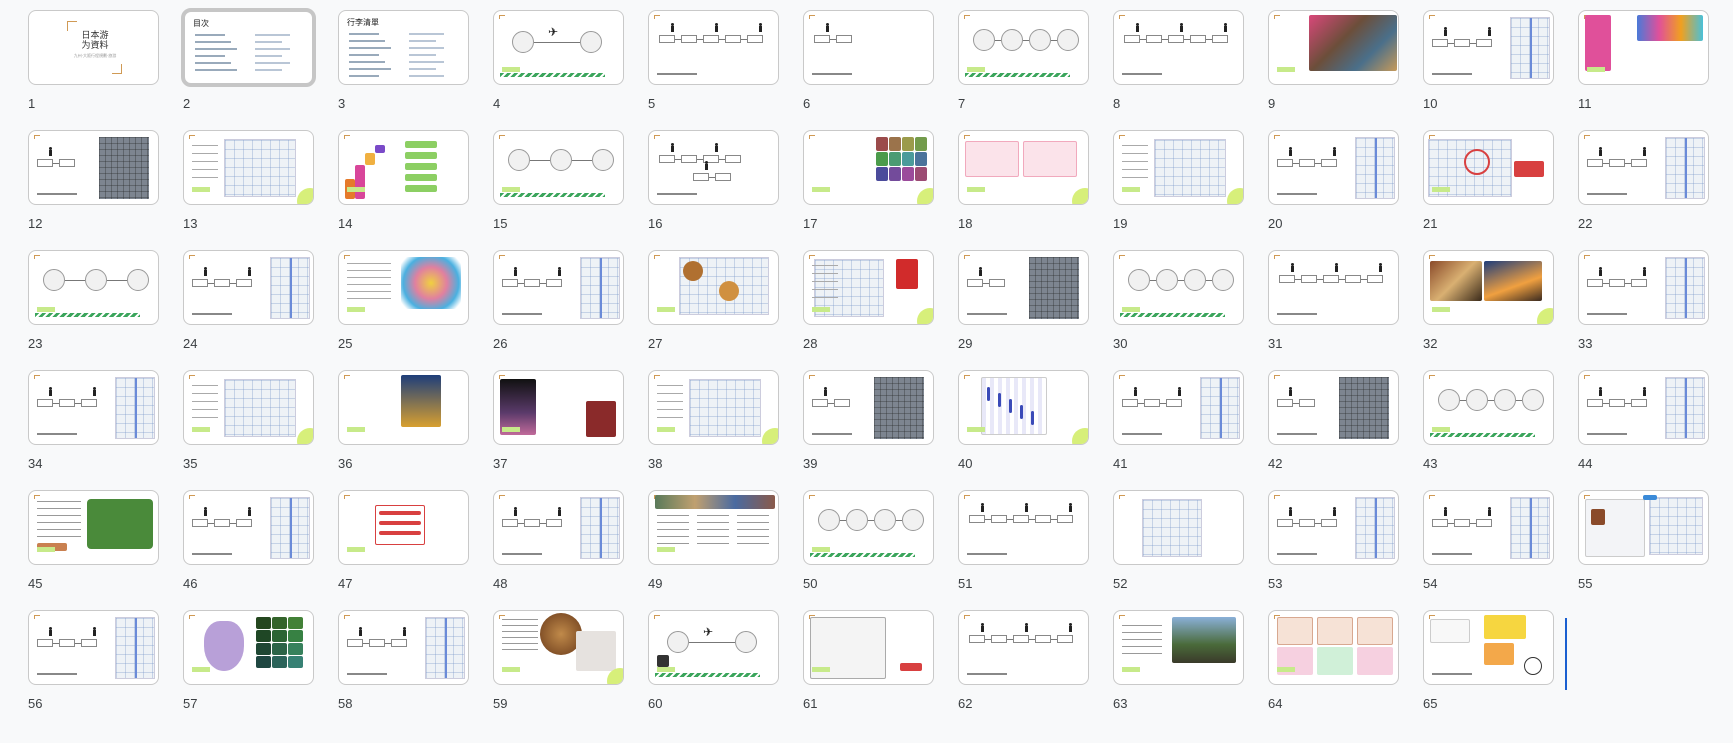 Image resolution: width=1733 pixels, height=743 pixels. I want to click on slide-cell: 14, so click(403, 190).